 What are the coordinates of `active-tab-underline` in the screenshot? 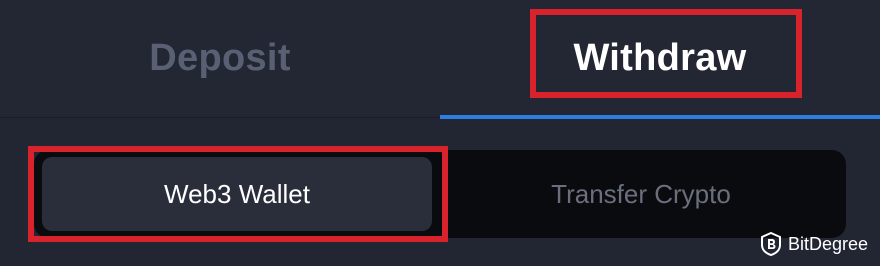 It's located at (660, 117).